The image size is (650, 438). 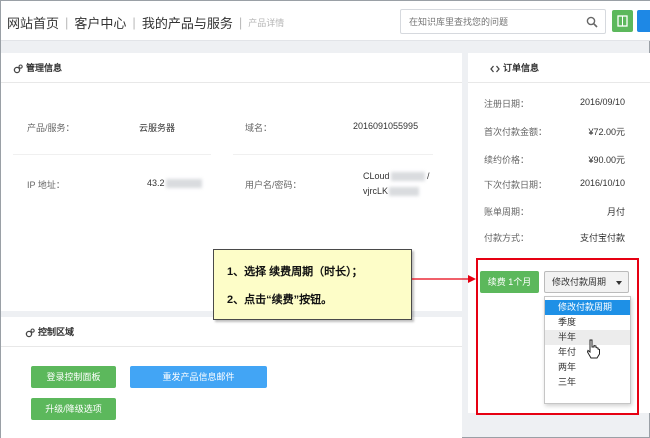 I want to click on upgrade-downgrade-button: 升级/降级选项, so click(x=73, y=409).